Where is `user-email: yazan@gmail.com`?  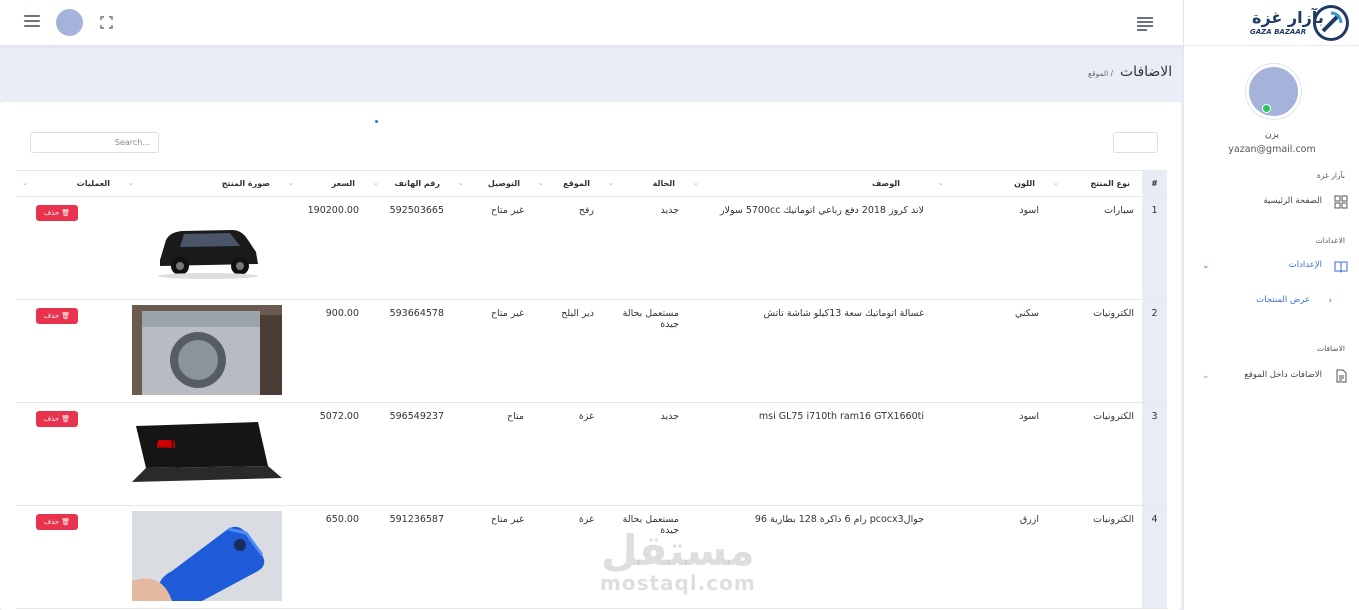
user-email: yazan@gmail.com is located at coordinates (1272, 149).